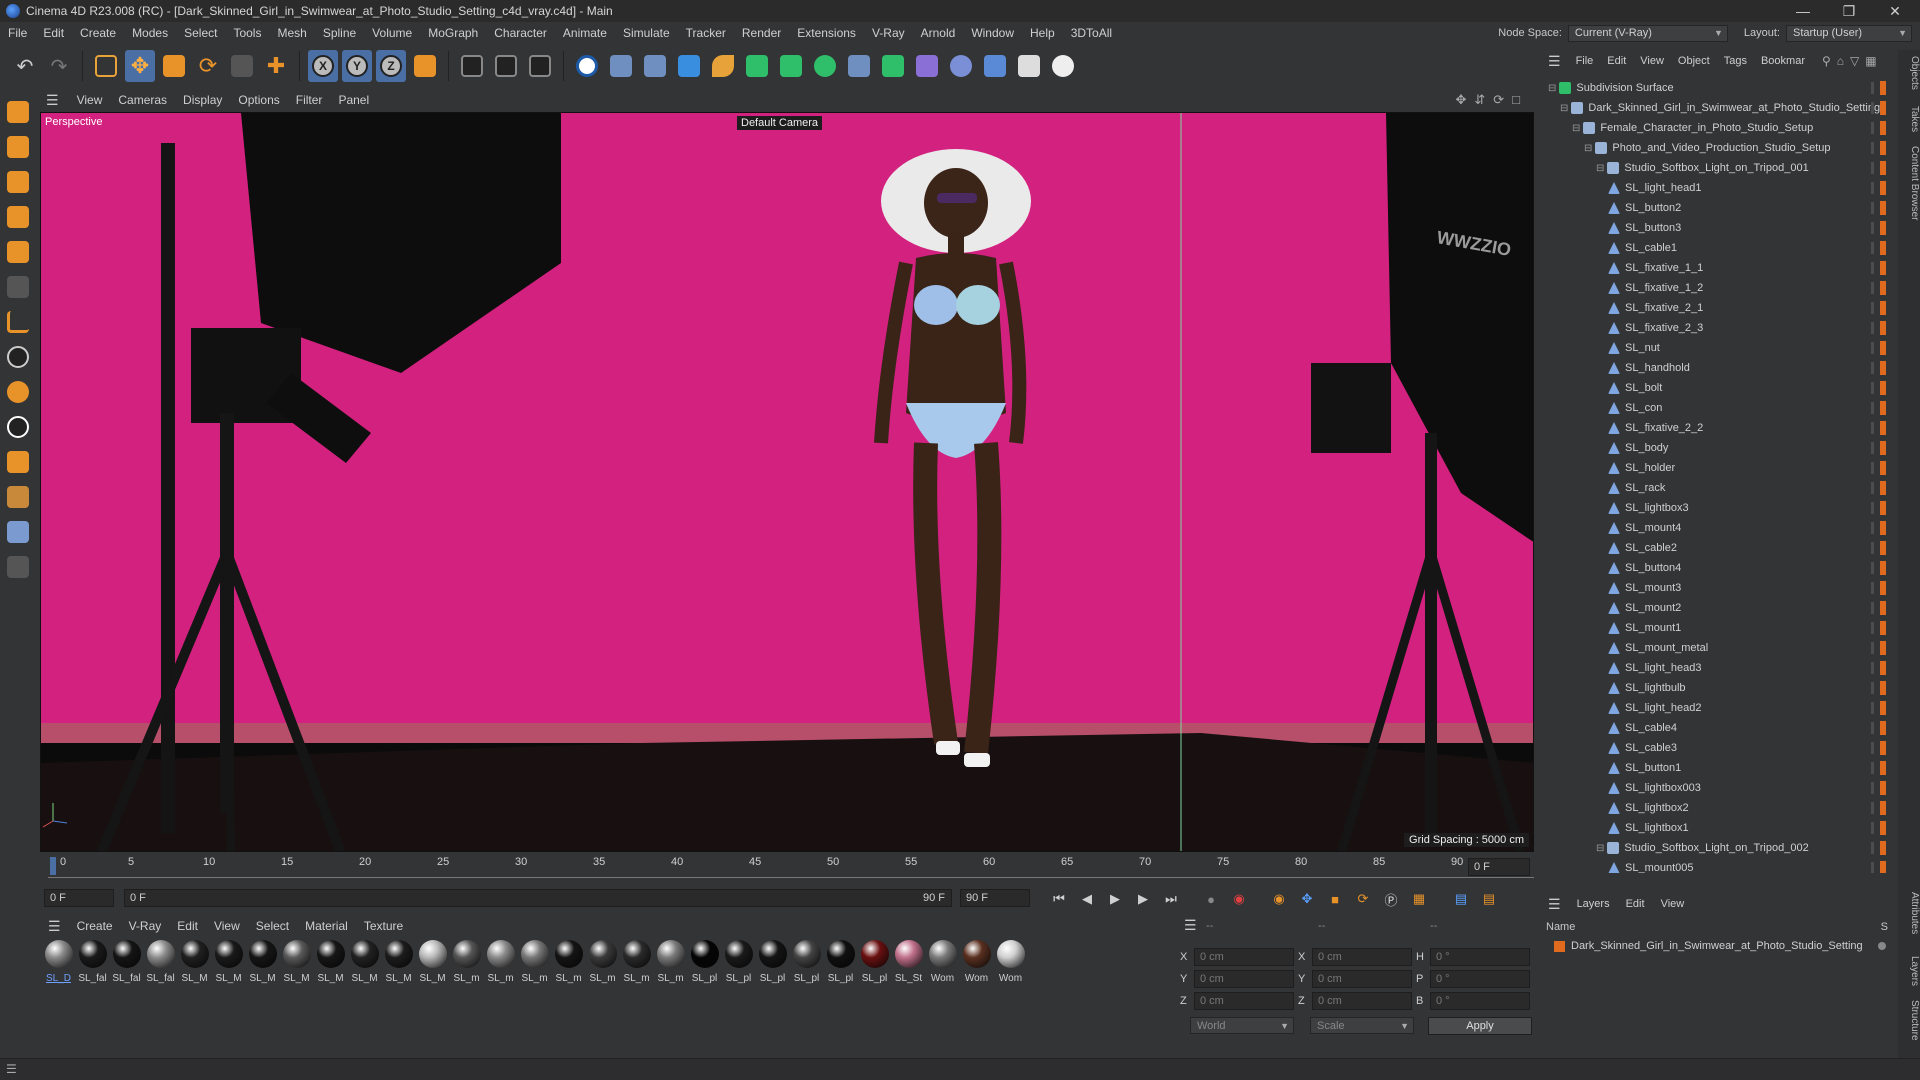  I want to click on object-tree-row: SL_light_head2, so click(1719, 708).